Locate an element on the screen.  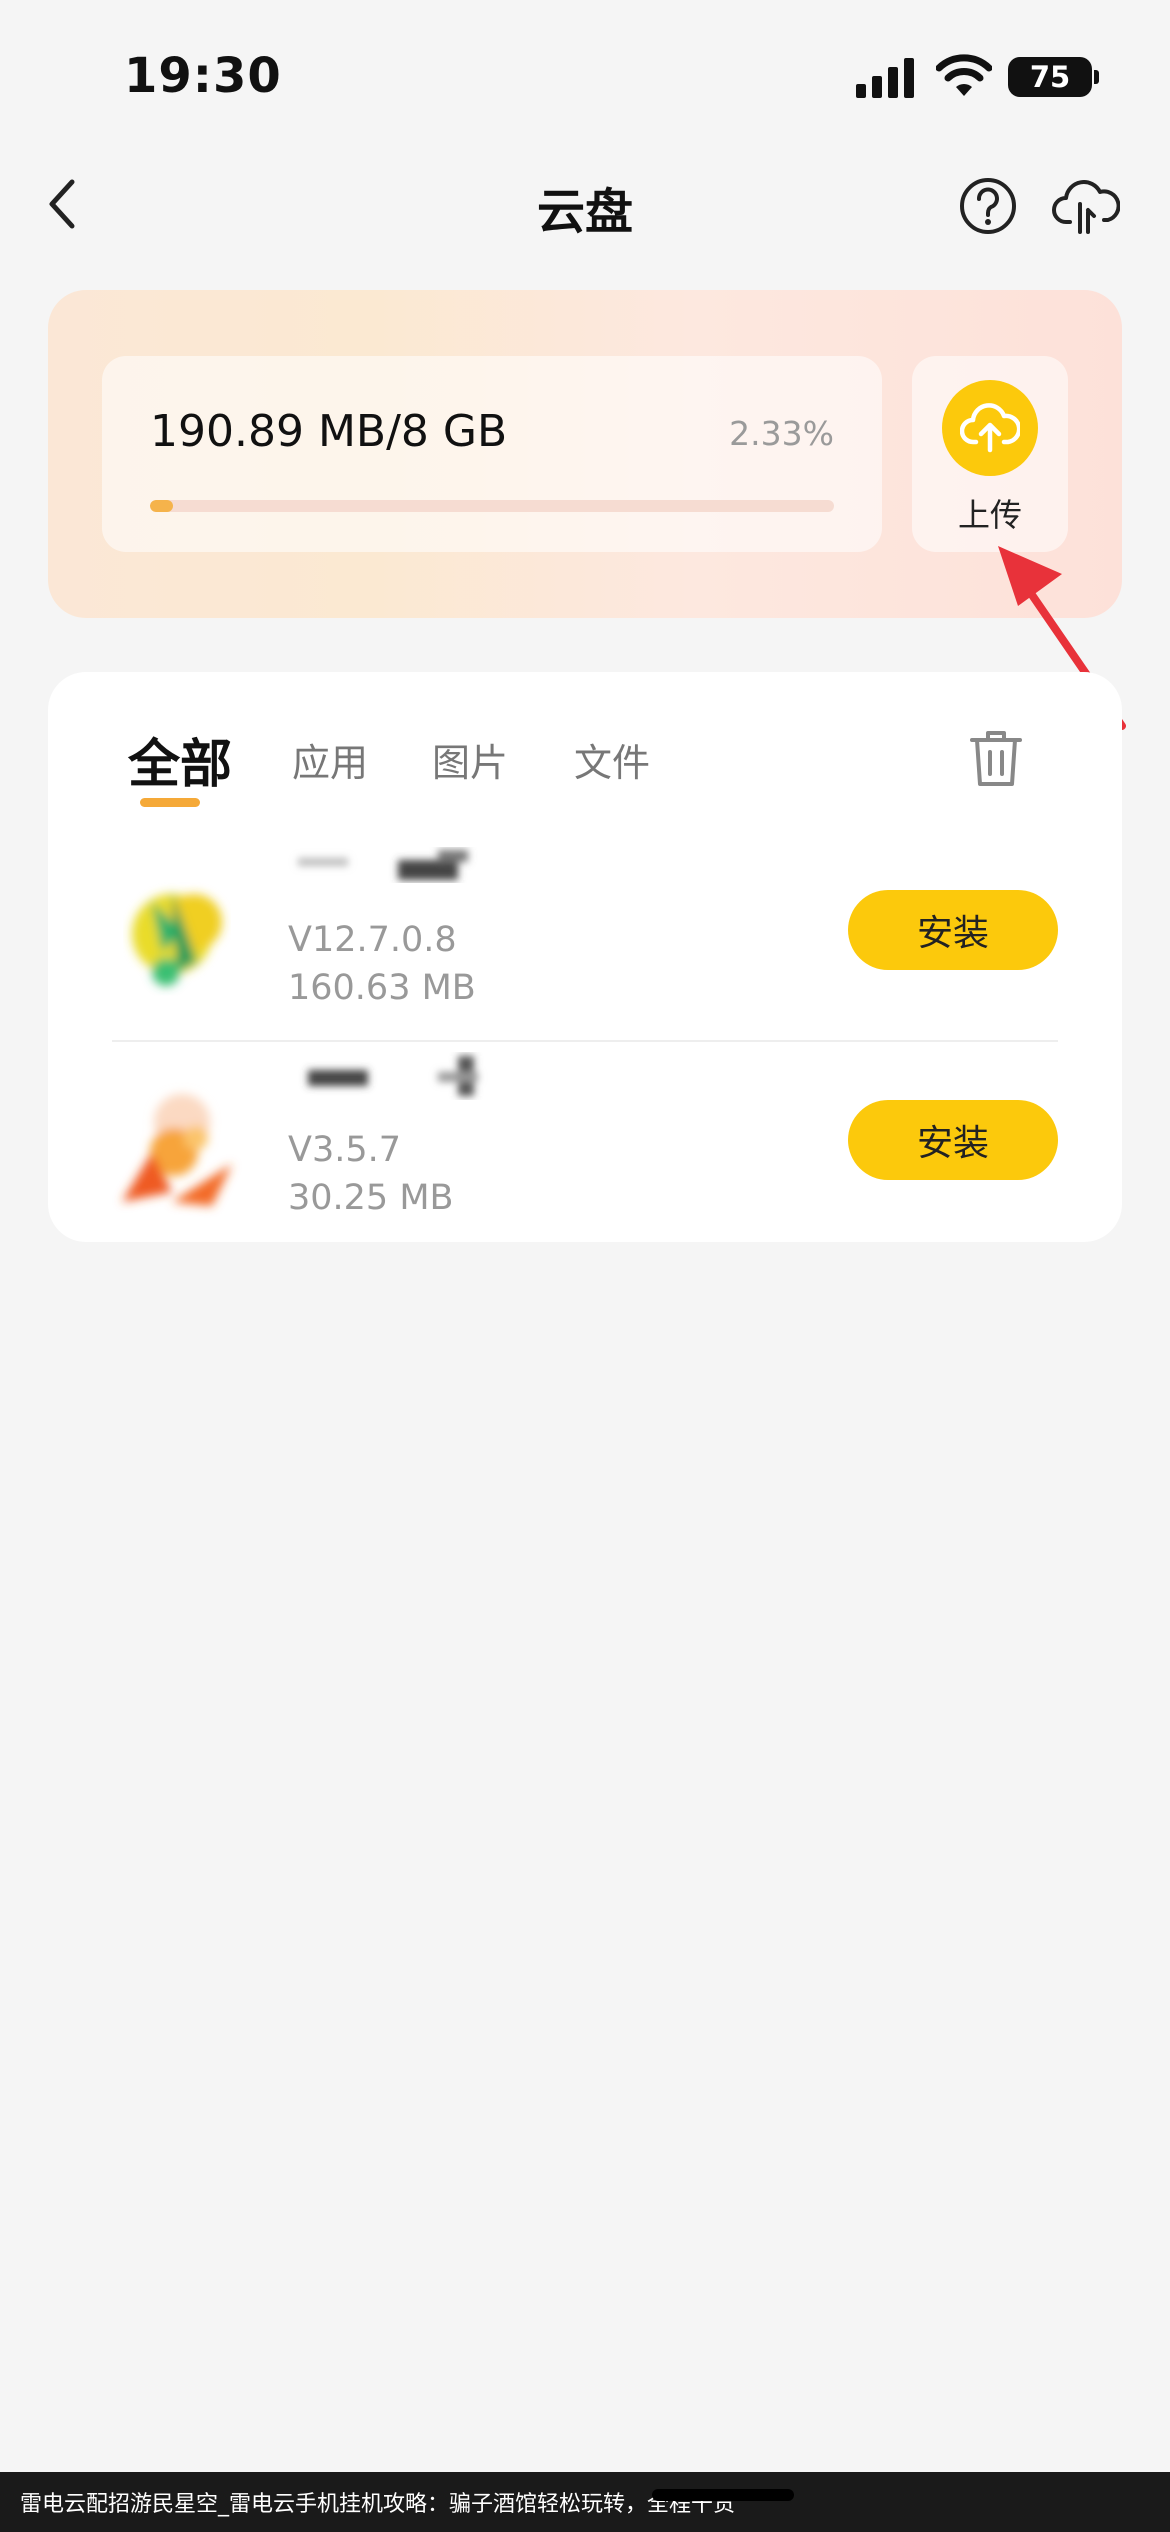
wifi-icon is located at coordinates (964, 75).